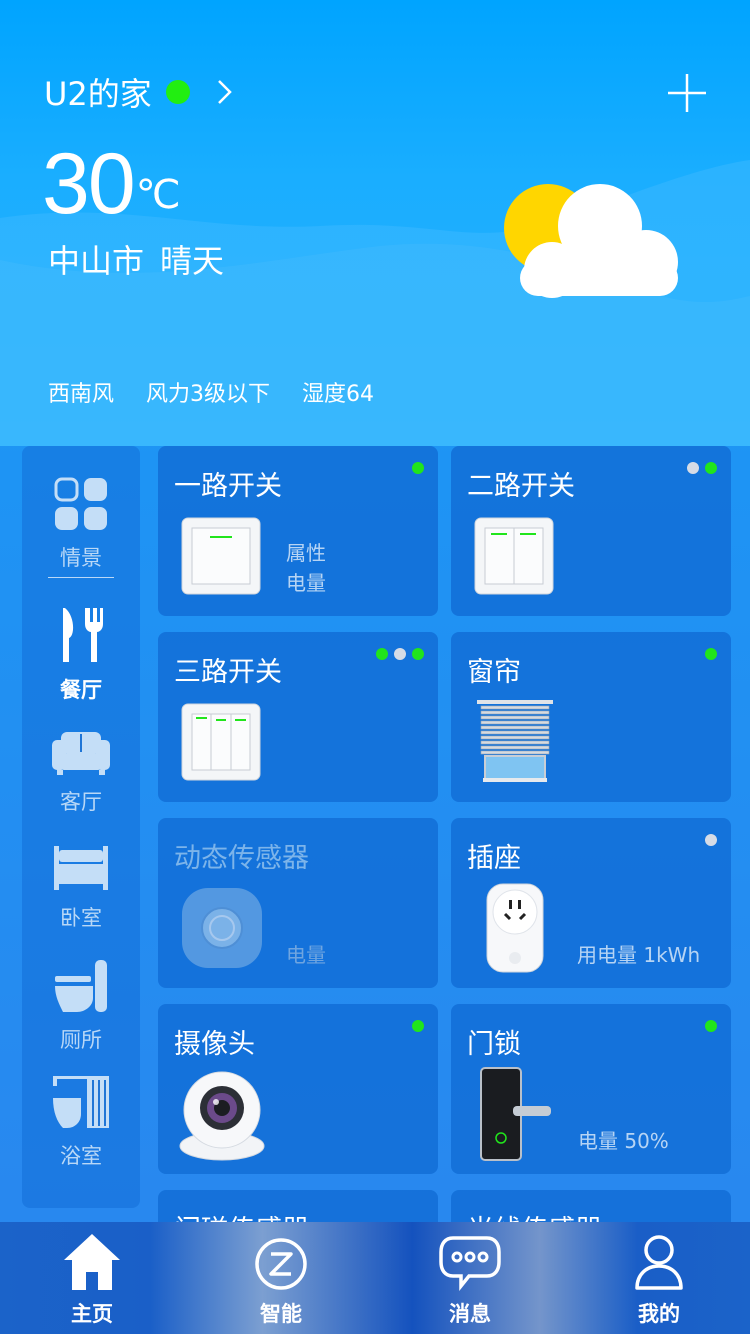 The image size is (750, 1334). What do you see at coordinates (591, 241) in the screenshot?
I see `partly-sunny-icon` at bounding box center [591, 241].